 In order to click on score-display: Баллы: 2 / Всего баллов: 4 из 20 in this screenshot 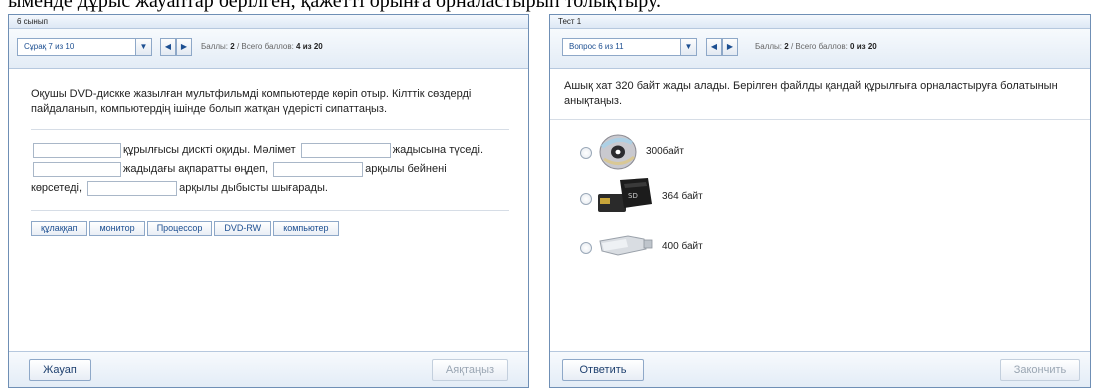, I will do `click(262, 46)`.